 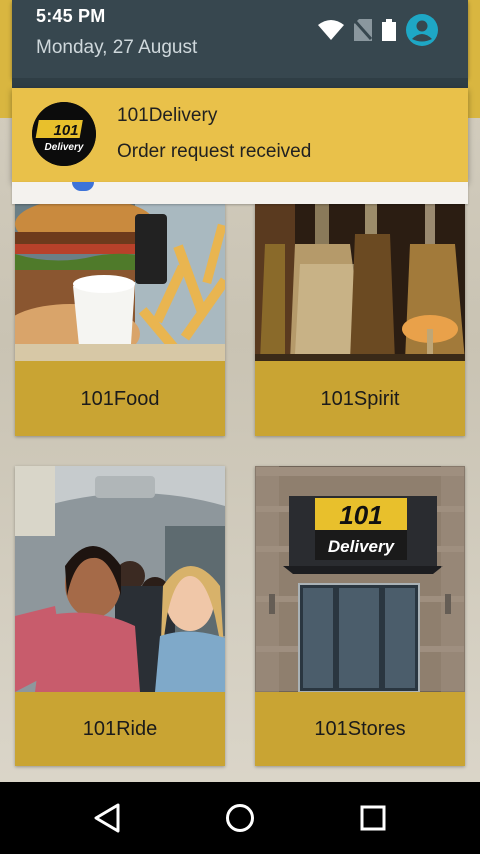 I want to click on tile-label: 101Ride, so click(x=120, y=729).